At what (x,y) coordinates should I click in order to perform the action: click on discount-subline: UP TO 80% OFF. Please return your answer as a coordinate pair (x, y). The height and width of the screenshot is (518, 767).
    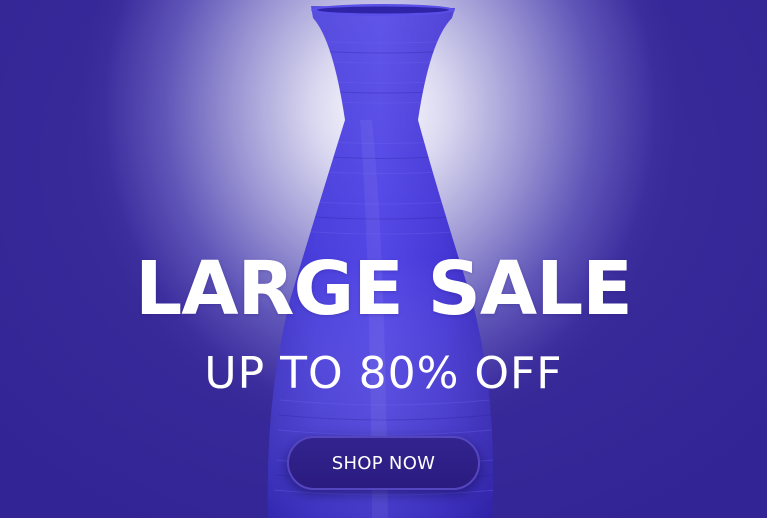
    Looking at the image, I should click on (383, 373).